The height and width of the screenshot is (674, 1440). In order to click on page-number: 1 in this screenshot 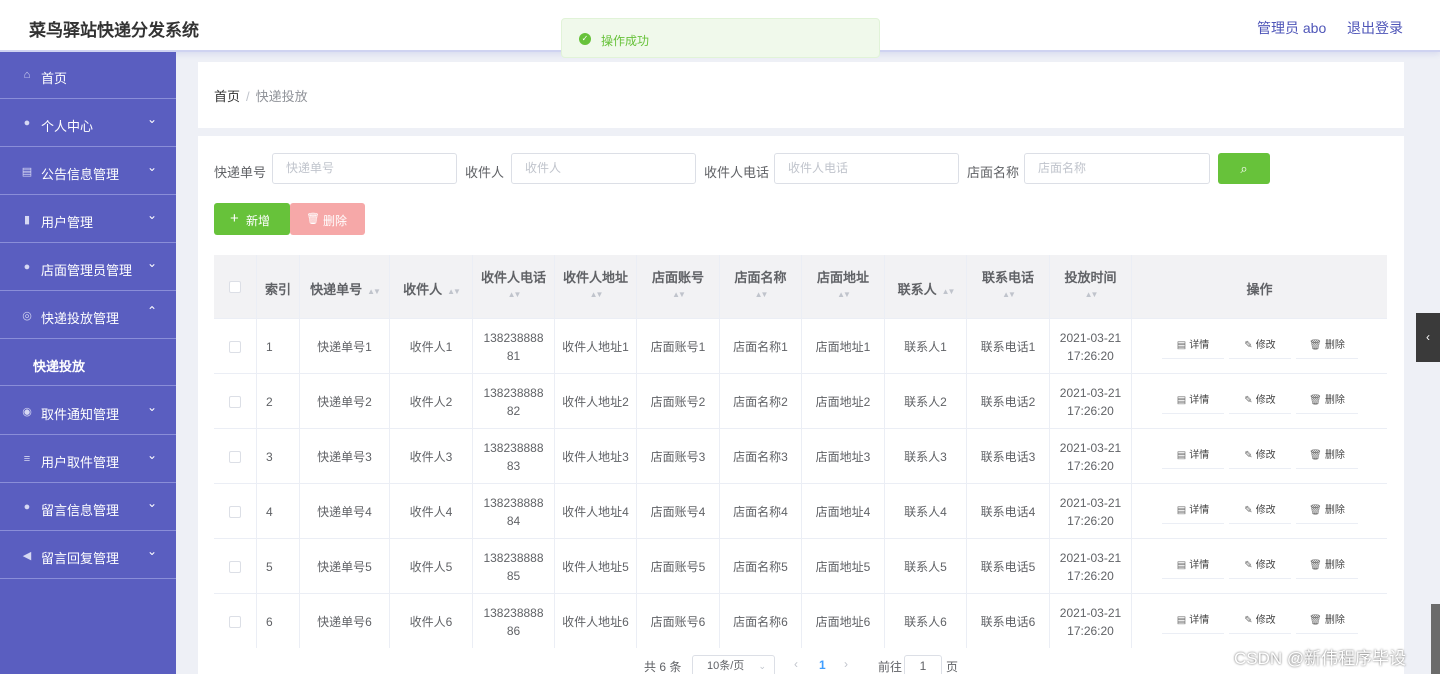, I will do `click(822, 665)`.